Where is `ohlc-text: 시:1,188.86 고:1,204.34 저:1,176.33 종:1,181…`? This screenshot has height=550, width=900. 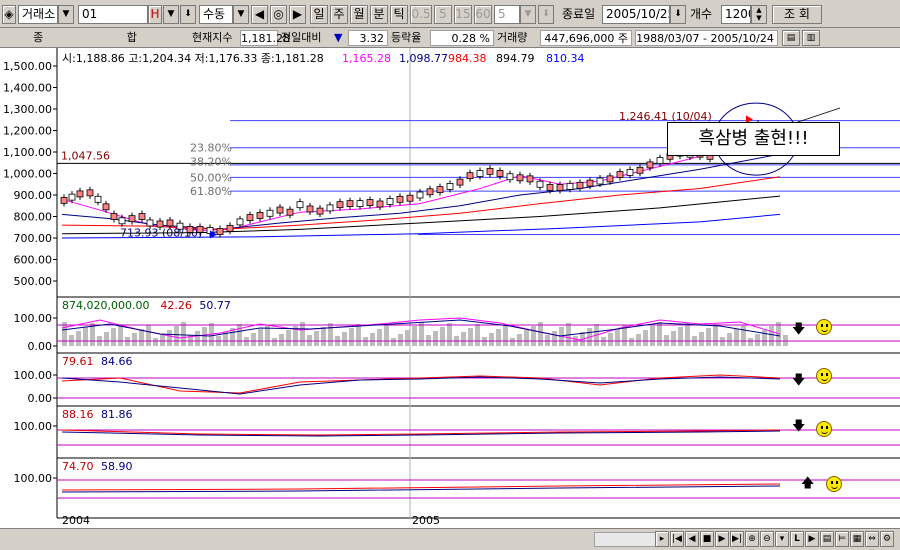 ohlc-text: 시:1,188.86 고:1,204.34 저:1,176.33 종:1,181… is located at coordinates (193, 58).